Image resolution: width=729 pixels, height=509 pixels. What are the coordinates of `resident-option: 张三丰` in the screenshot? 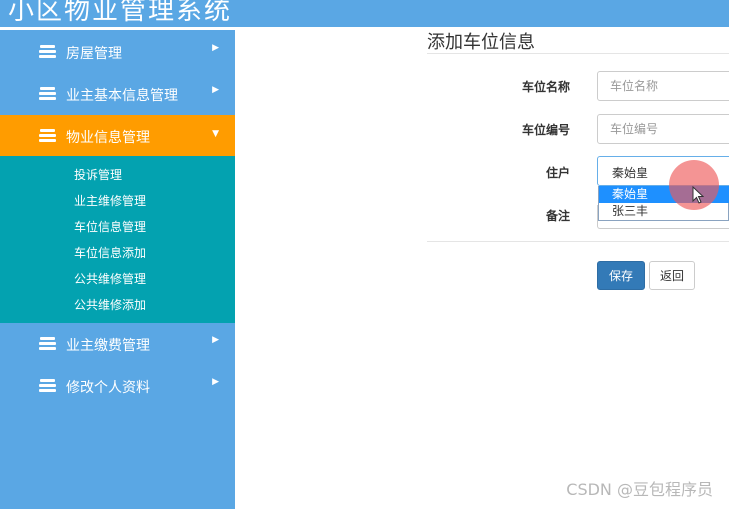 It's located at (664, 211).